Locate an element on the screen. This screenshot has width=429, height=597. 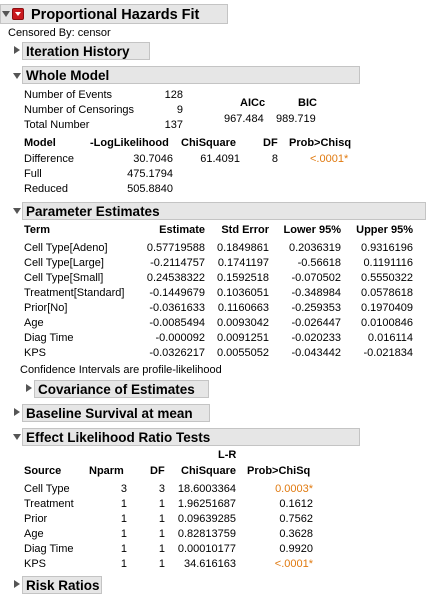
report-title-bar: Proportional Hazards Fit is located at coordinates (114, 14).